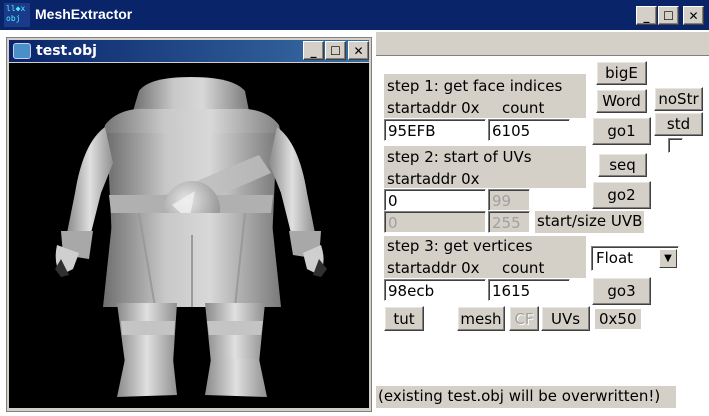 This screenshot has height=416, width=709. What do you see at coordinates (668, 258) in the screenshot?
I see `chevron-down-icon: ▼` at bounding box center [668, 258].